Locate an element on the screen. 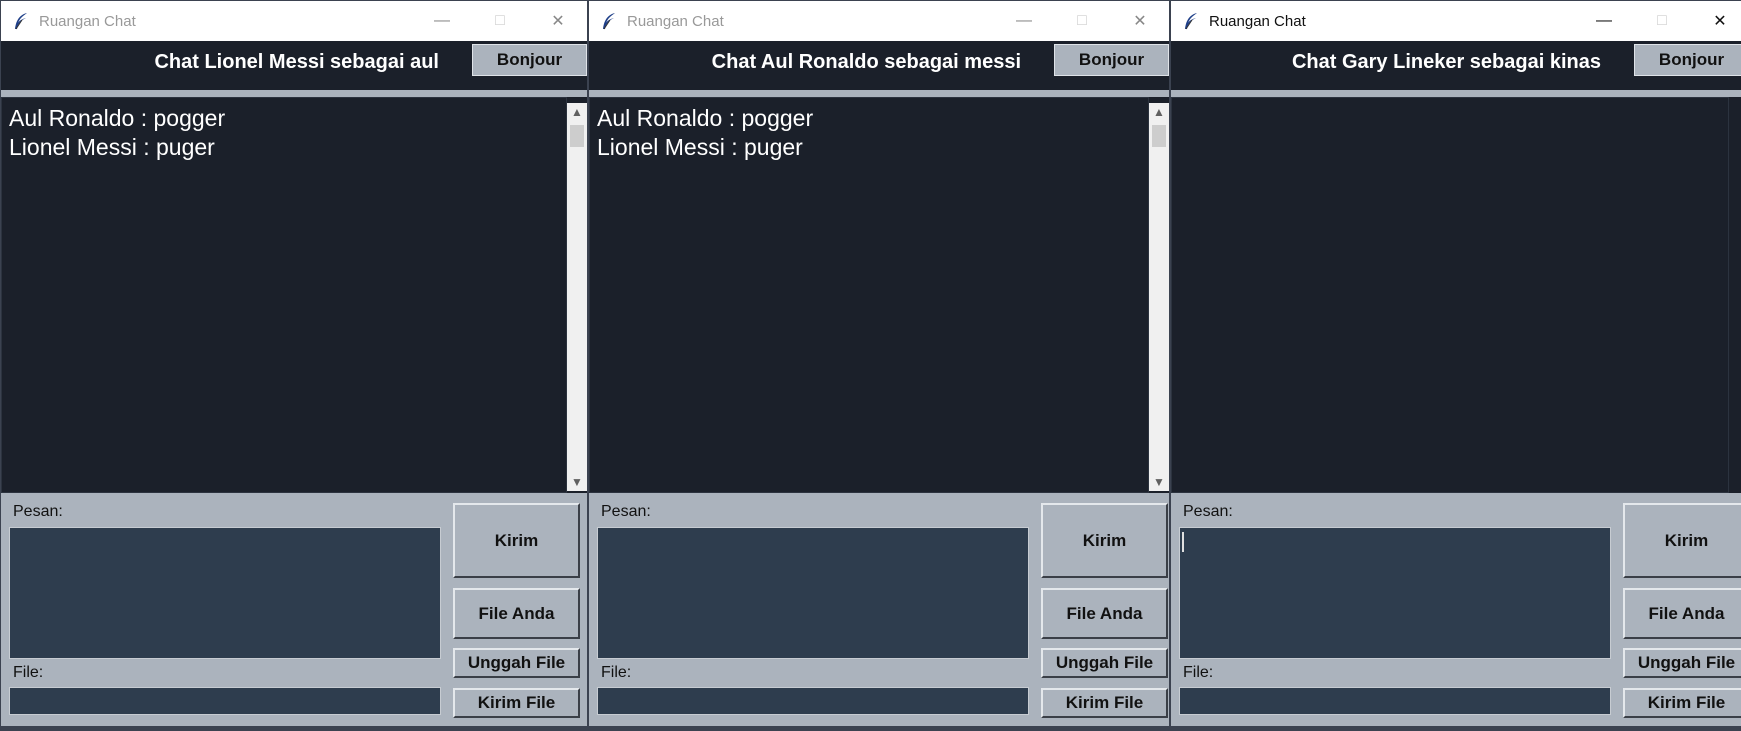 The image size is (1741, 731). chat-header: Chat Lionel Messi sebagai aul Bonjour is located at coordinates (294, 65).